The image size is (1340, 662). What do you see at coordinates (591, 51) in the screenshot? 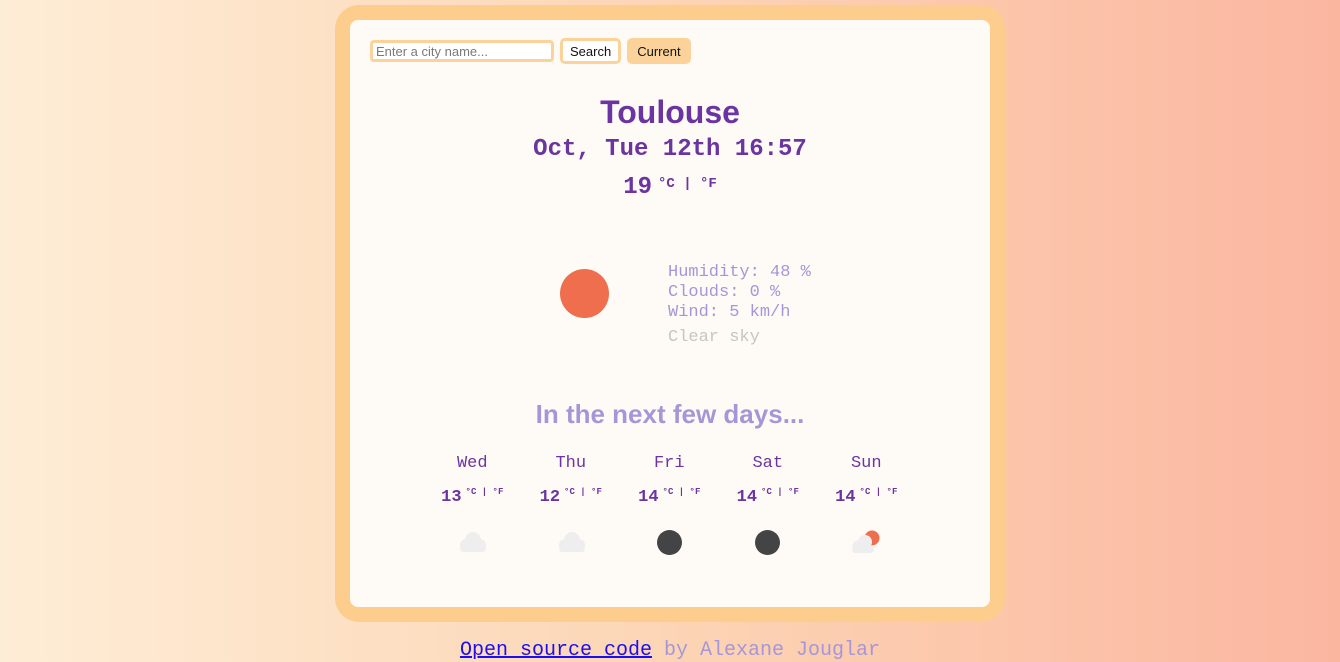
I see `search-button: Search` at bounding box center [591, 51].